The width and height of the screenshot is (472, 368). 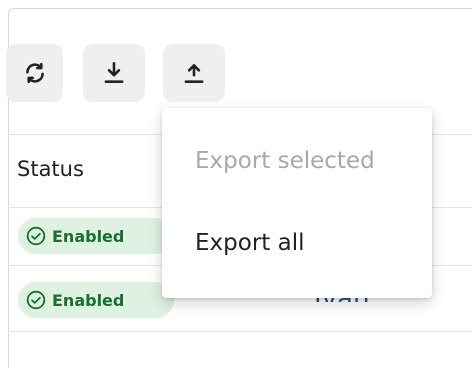 What do you see at coordinates (249, 243) in the screenshot?
I see `menu-item-export-all: Export all` at bounding box center [249, 243].